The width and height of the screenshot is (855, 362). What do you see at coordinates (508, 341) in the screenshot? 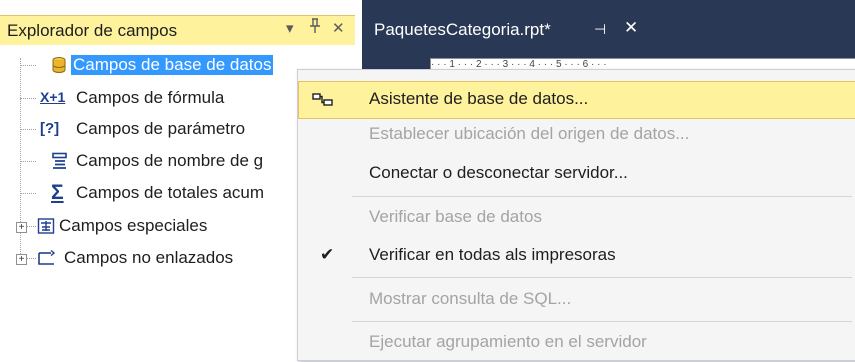
I see `menu-item-label: Ejecutar agrupamiento en el servidor` at bounding box center [508, 341].